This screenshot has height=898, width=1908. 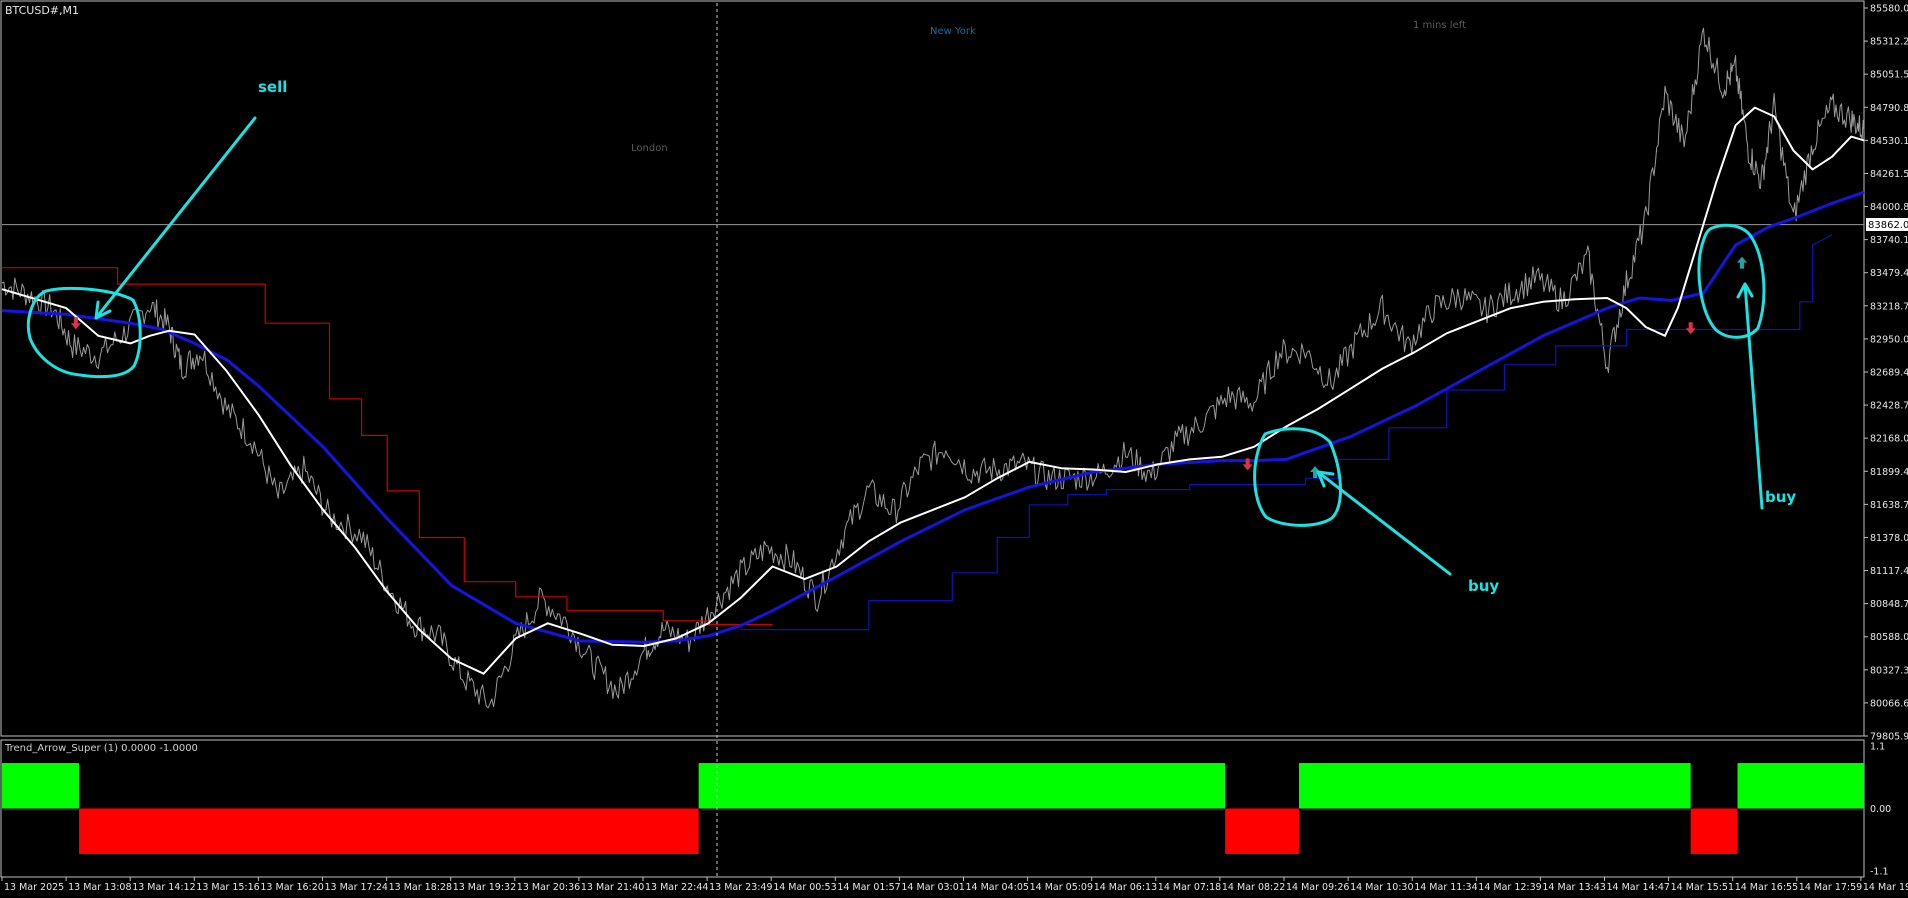 What do you see at coordinates (291, 887) in the screenshot?
I see `x-tick-label: 13 Mar 16:20` at bounding box center [291, 887].